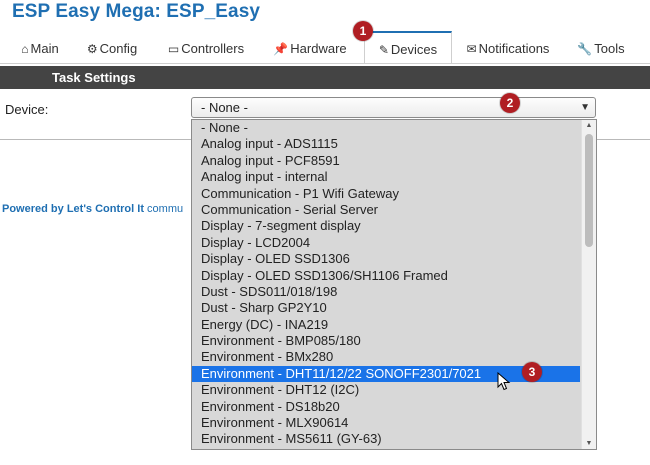  Describe the element at coordinates (173, 49) in the screenshot. I see `chat-icon: ▭` at that location.